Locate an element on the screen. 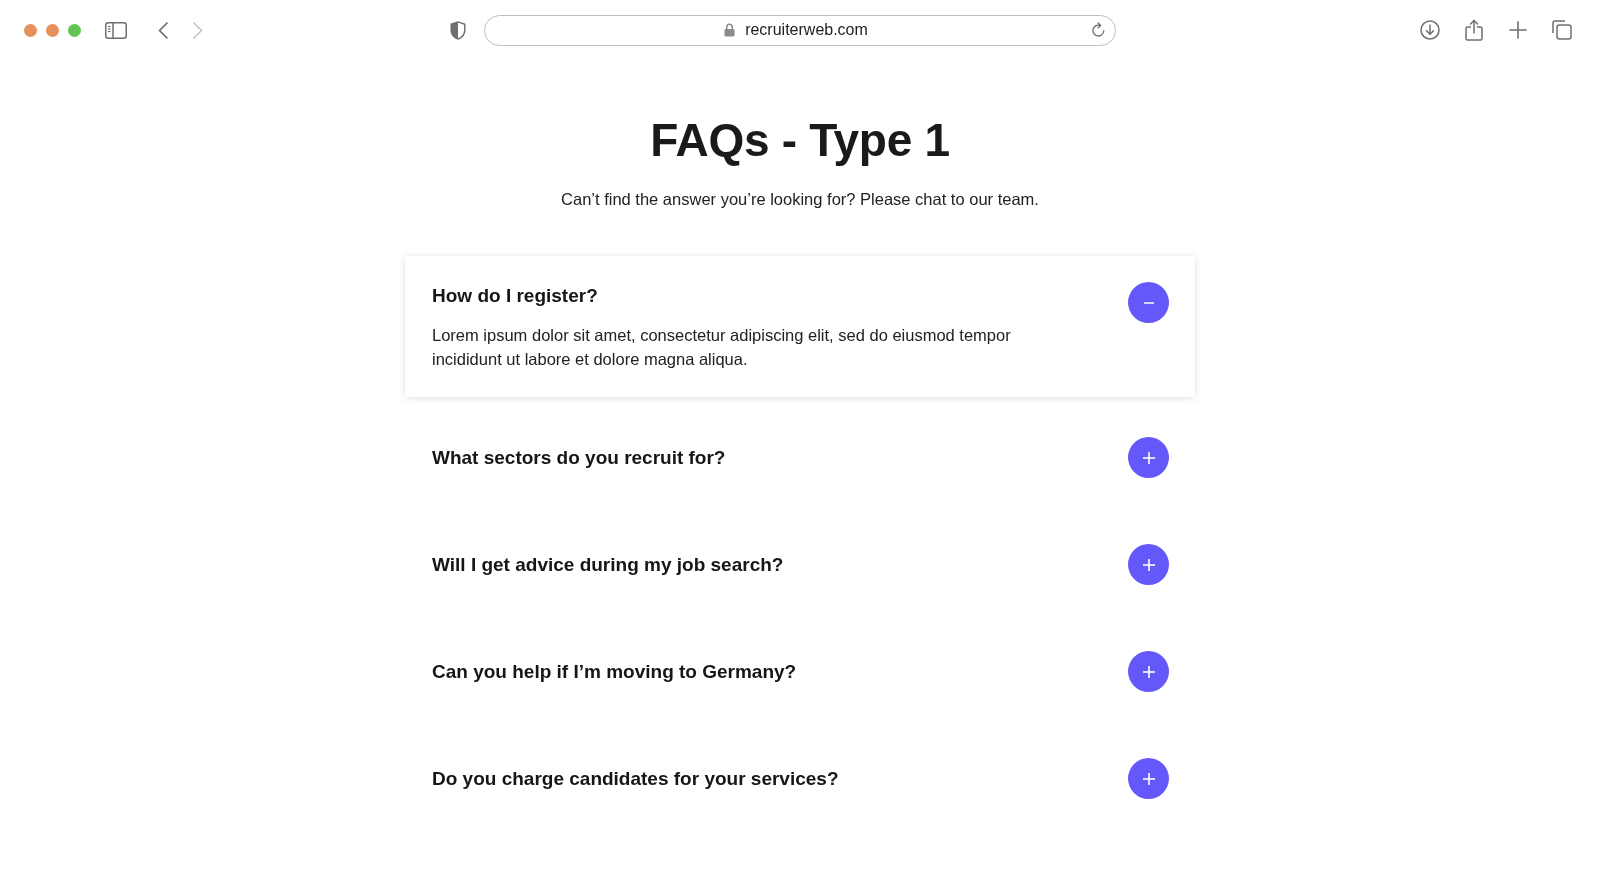  page-subtitle: Can’t find the answer you’re looking for? Please chat to our team. is located at coordinates (800, 199).